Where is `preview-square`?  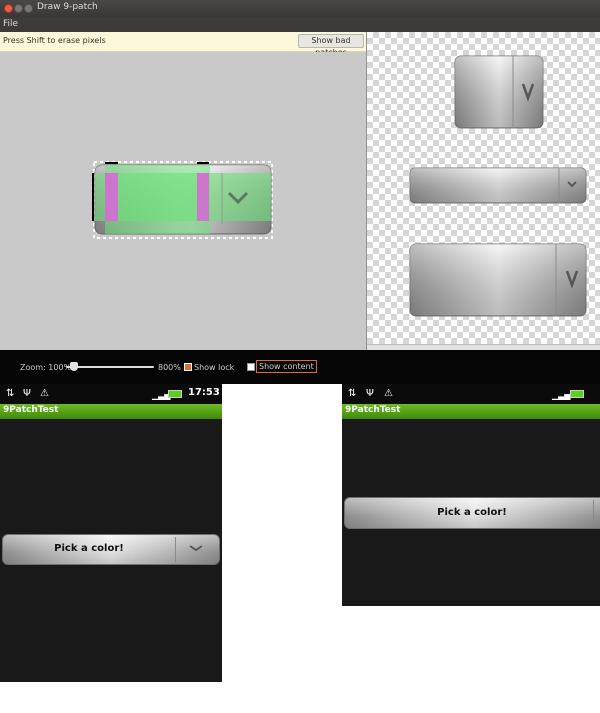 preview-square is located at coordinates (499, 92).